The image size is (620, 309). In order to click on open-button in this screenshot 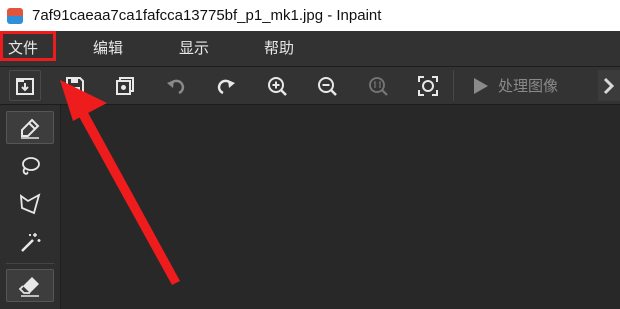, I will do `click(25, 85)`.